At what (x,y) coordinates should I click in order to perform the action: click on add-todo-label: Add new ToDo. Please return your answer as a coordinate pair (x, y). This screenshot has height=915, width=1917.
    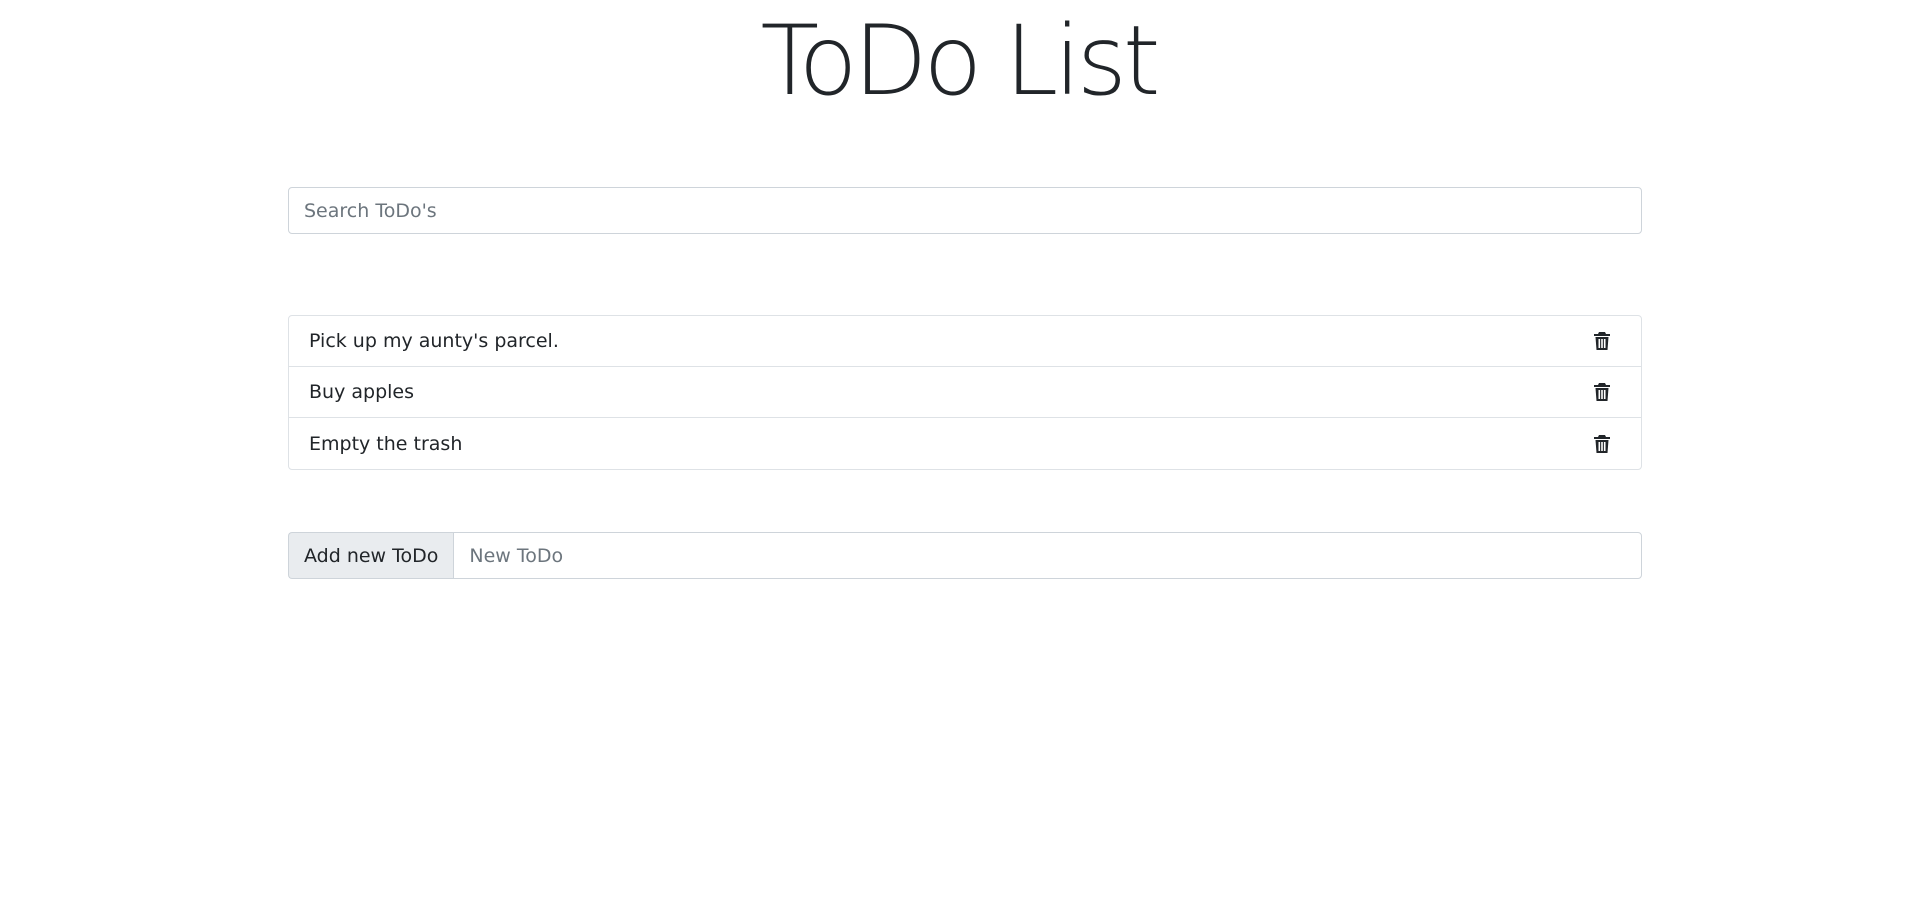
    Looking at the image, I should click on (371, 555).